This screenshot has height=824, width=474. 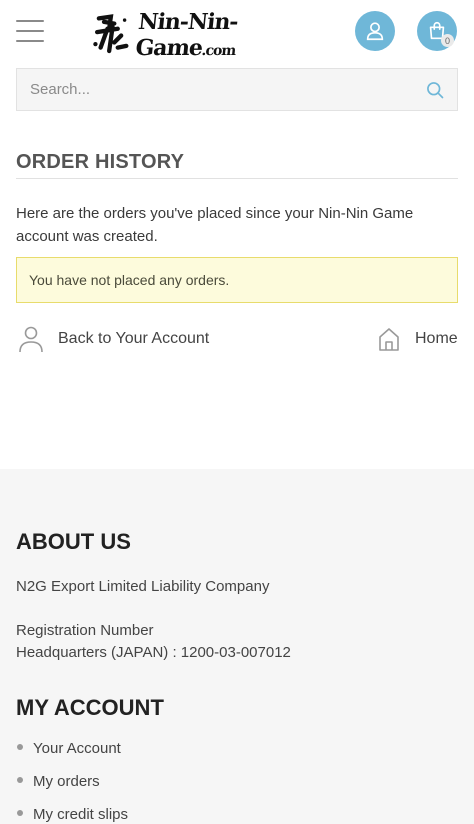 I want to click on search-icon, so click(x=435, y=89).